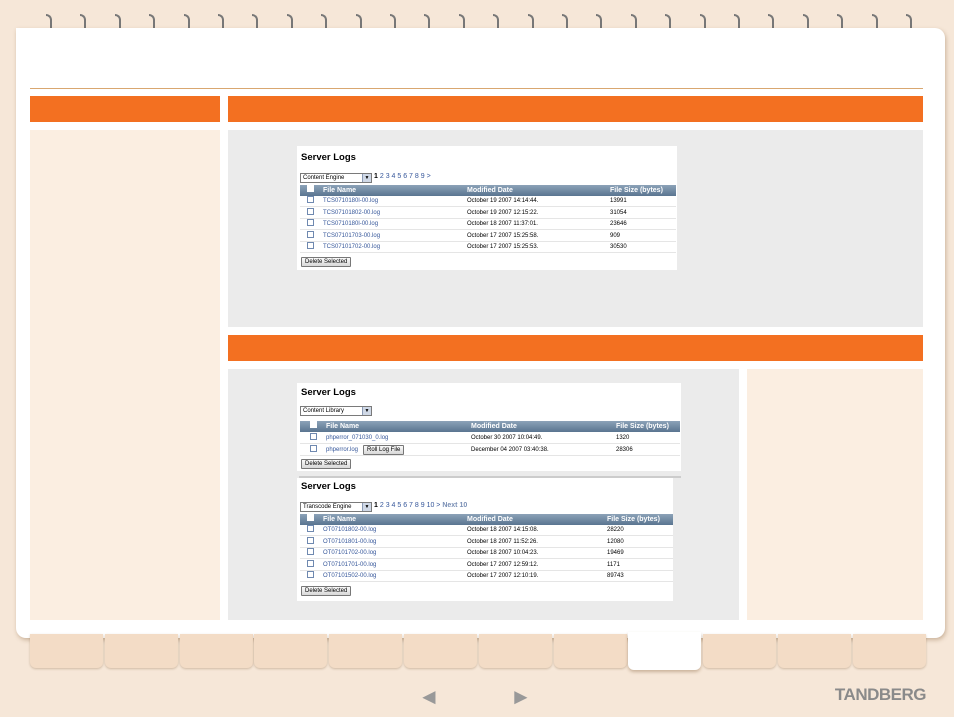 The height and width of the screenshot is (717, 954). What do you see at coordinates (503, 235) in the screenshot?
I see `modified-date: October 17 2007 15:25:58.` at bounding box center [503, 235].